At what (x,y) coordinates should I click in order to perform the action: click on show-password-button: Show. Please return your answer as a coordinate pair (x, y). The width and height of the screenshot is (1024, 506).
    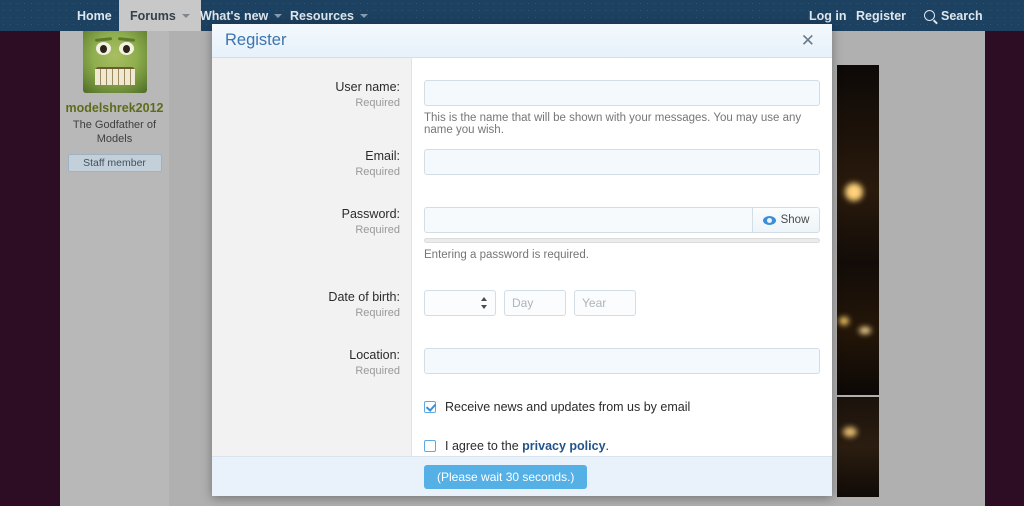
    Looking at the image, I should click on (786, 220).